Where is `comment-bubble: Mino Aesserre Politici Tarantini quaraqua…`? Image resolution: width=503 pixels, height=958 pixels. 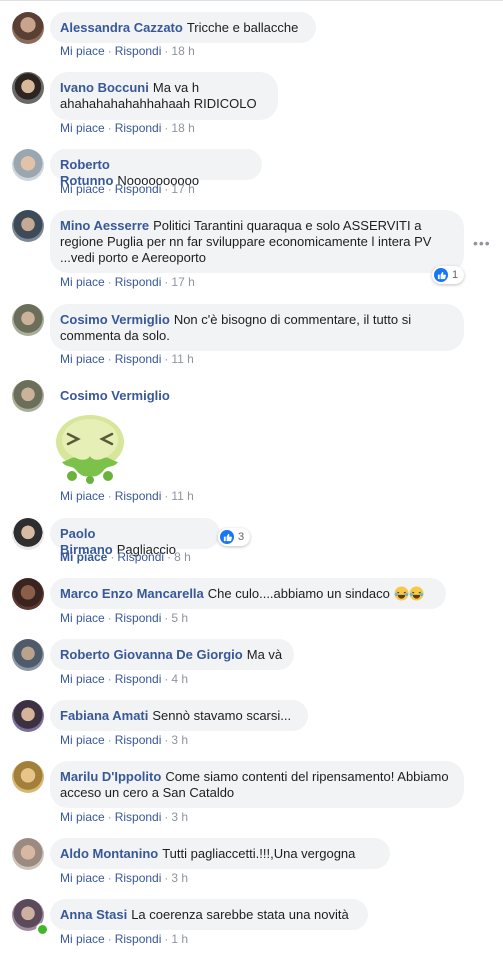
comment-bubble: Mino Aesserre Politici Tarantini quaraqua… is located at coordinates (257, 241).